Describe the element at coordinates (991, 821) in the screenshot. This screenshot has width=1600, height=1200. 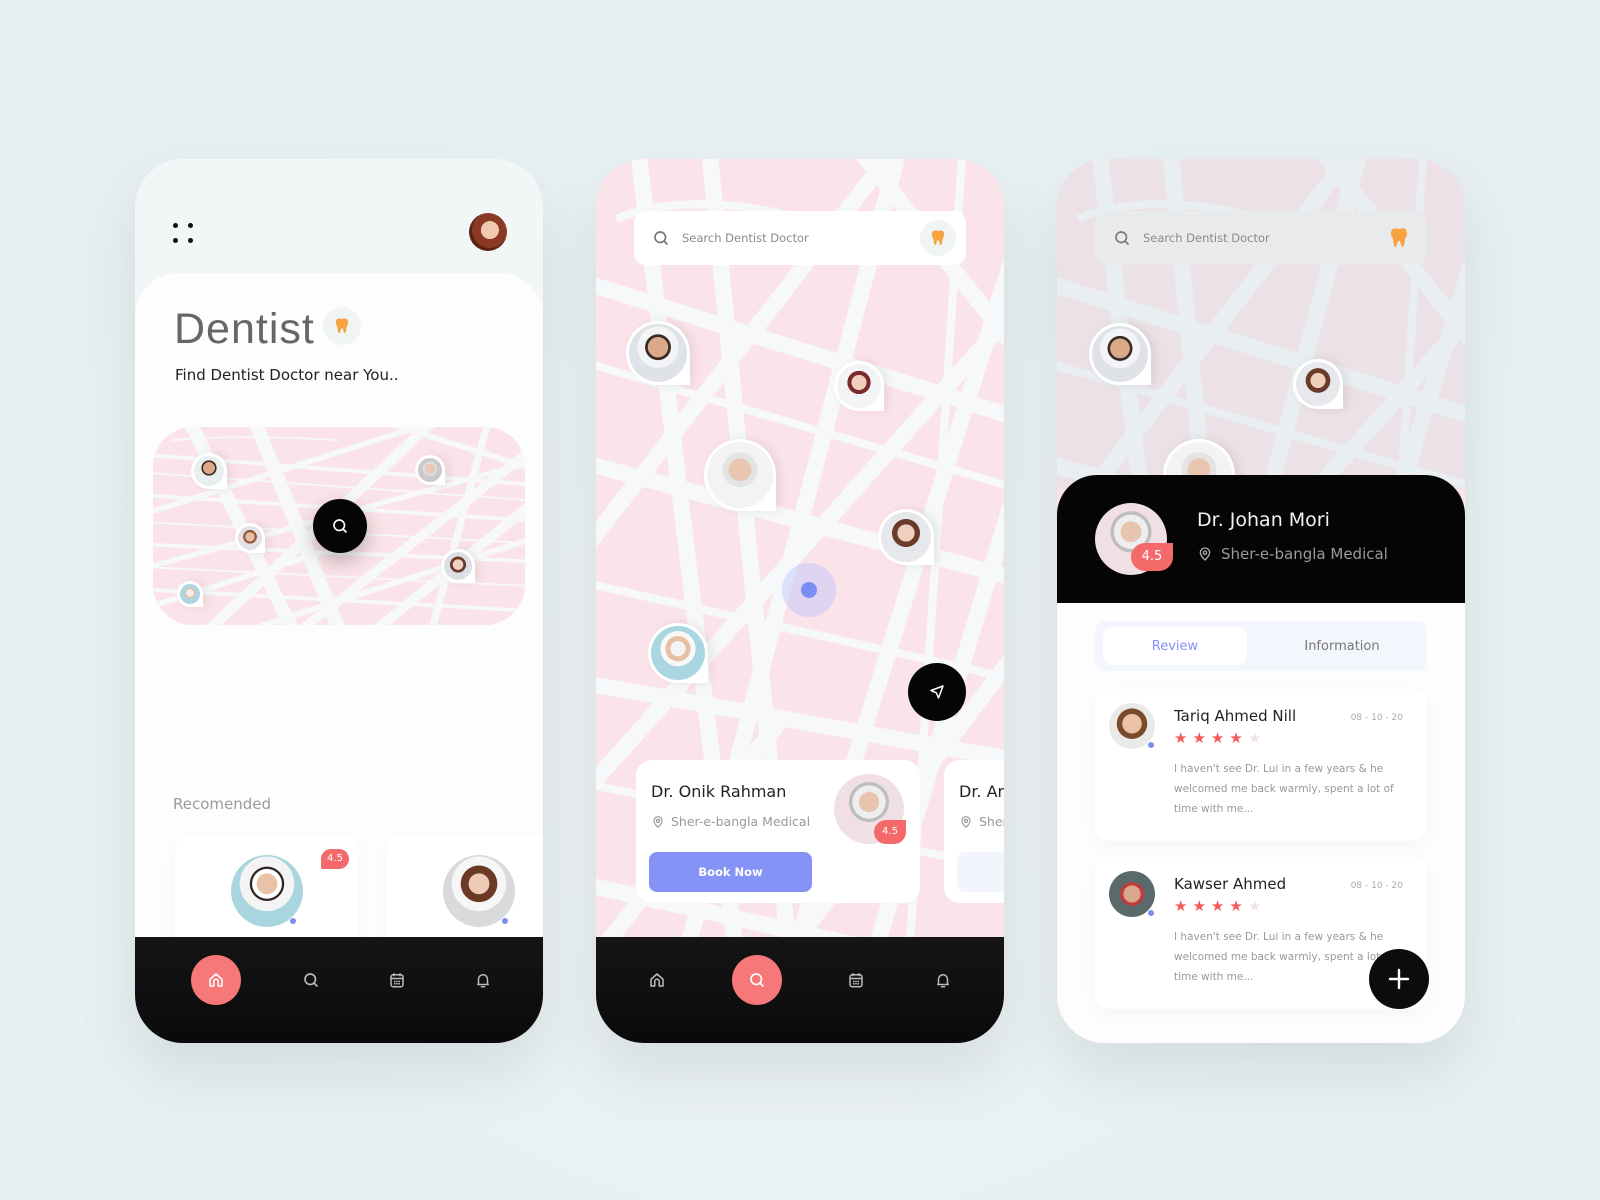
I see `doctor-hospital: Sher` at that location.